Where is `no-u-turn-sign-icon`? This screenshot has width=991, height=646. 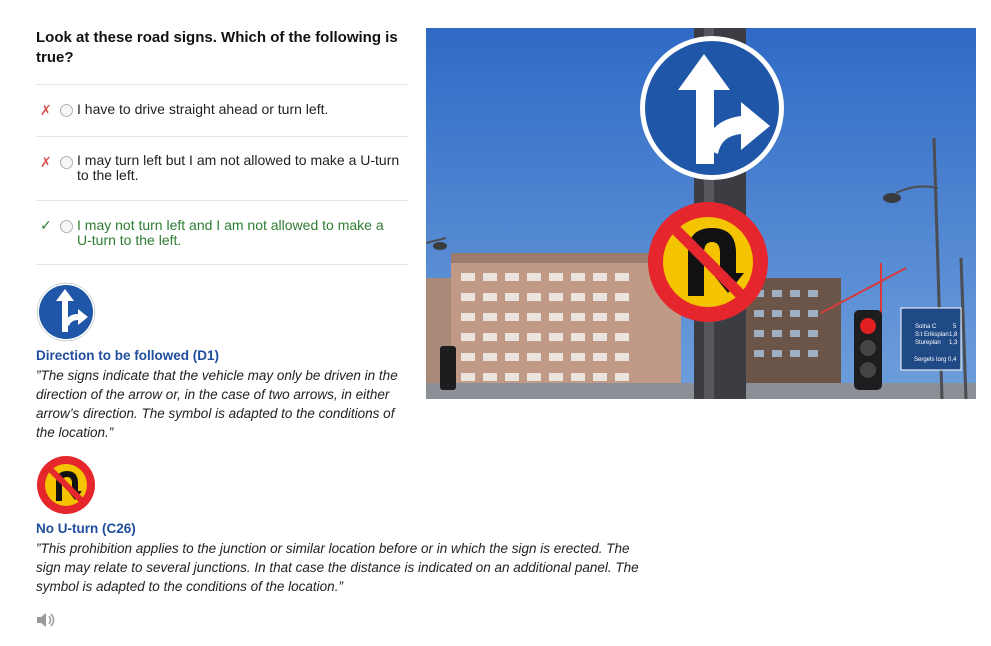
no-u-turn-sign-icon is located at coordinates (66, 485).